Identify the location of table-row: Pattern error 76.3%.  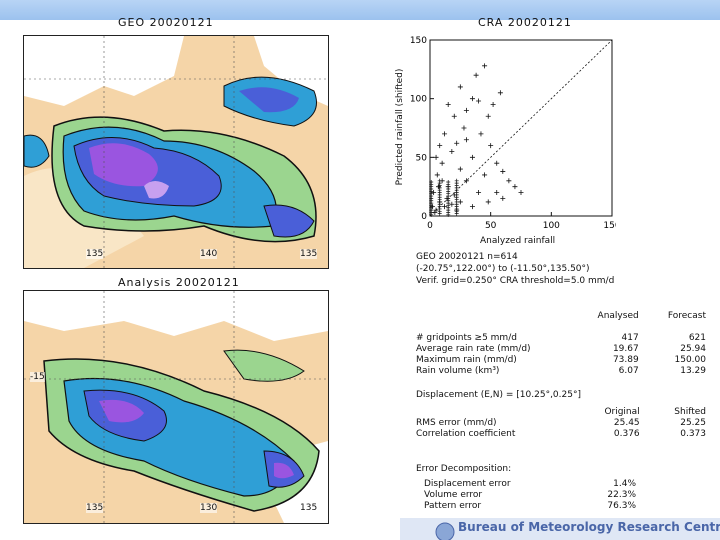
(526, 505).